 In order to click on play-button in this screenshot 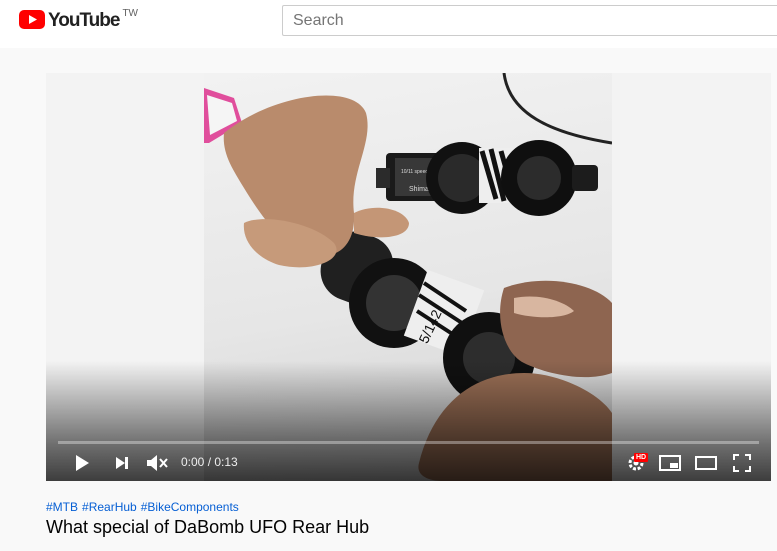, I will do `click(82, 463)`.